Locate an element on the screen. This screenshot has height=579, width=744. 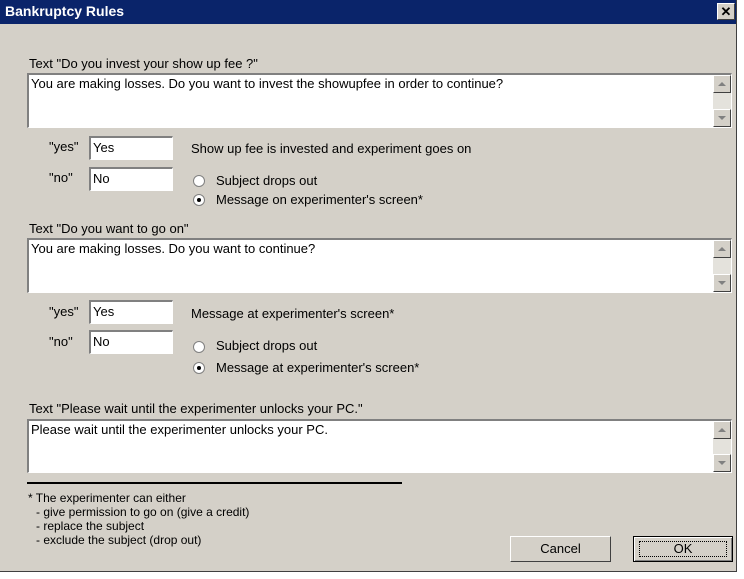
invest-no-option-message: Message on experimenter's screen* is located at coordinates (319, 199).